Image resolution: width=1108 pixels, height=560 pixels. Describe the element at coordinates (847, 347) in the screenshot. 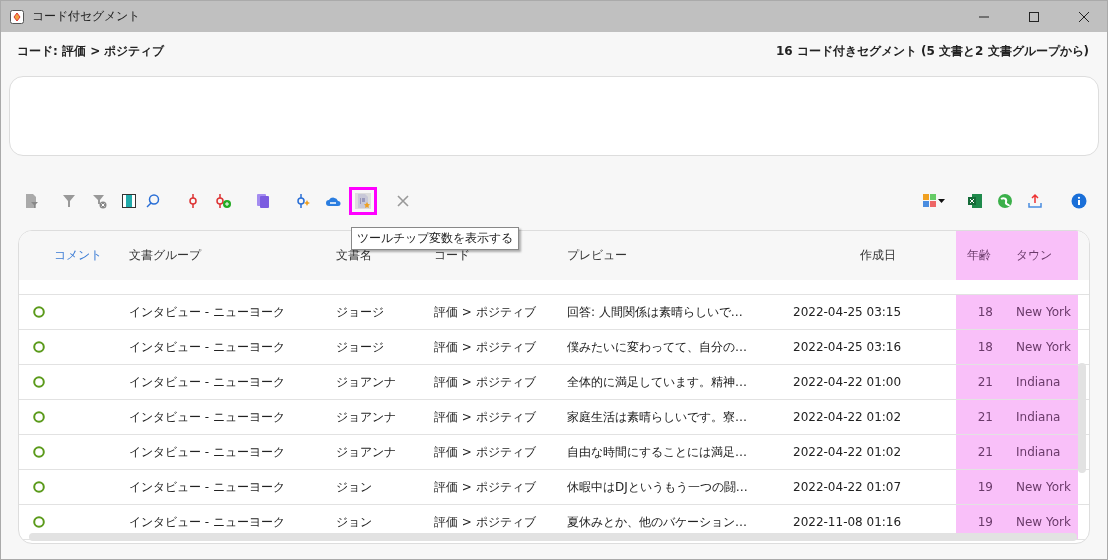

I see `table-cell: 2022-04-25 03:16` at that location.